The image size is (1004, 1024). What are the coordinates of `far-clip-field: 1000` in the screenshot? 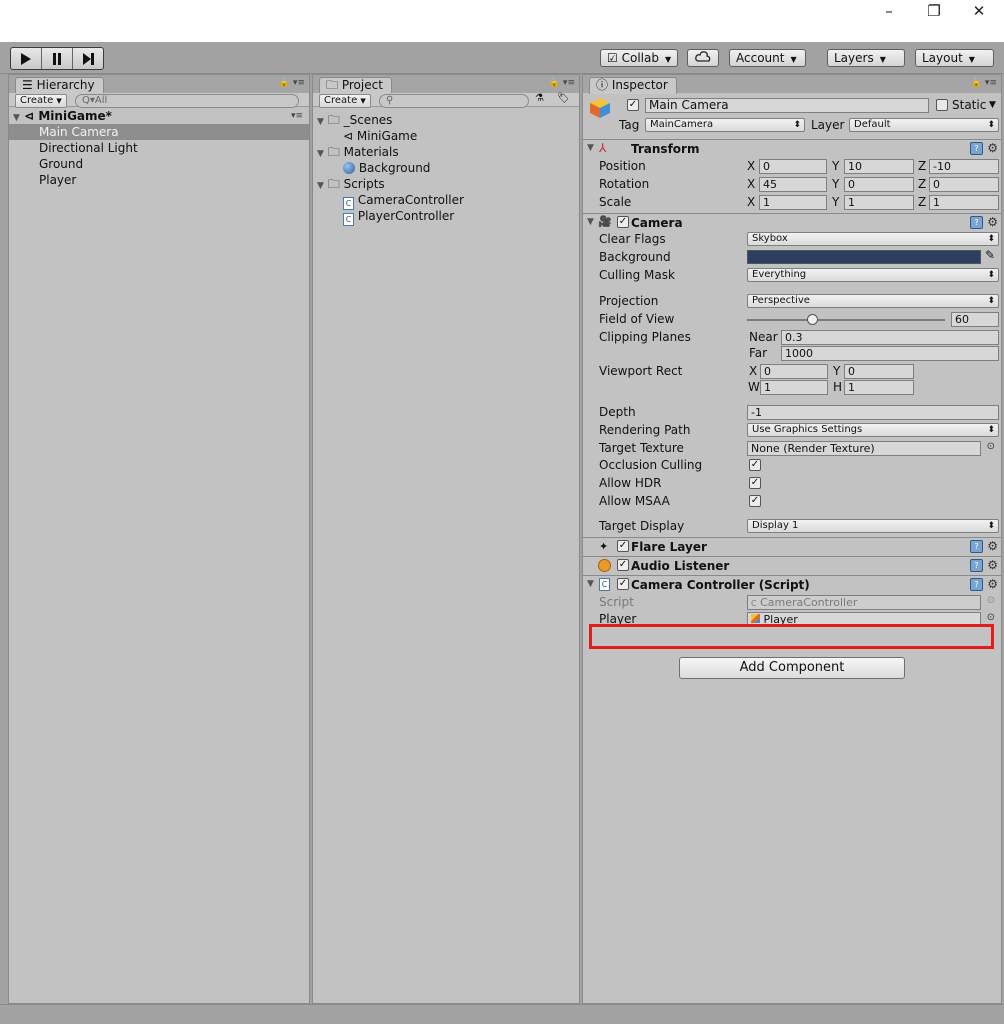 It's located at (890, 353).